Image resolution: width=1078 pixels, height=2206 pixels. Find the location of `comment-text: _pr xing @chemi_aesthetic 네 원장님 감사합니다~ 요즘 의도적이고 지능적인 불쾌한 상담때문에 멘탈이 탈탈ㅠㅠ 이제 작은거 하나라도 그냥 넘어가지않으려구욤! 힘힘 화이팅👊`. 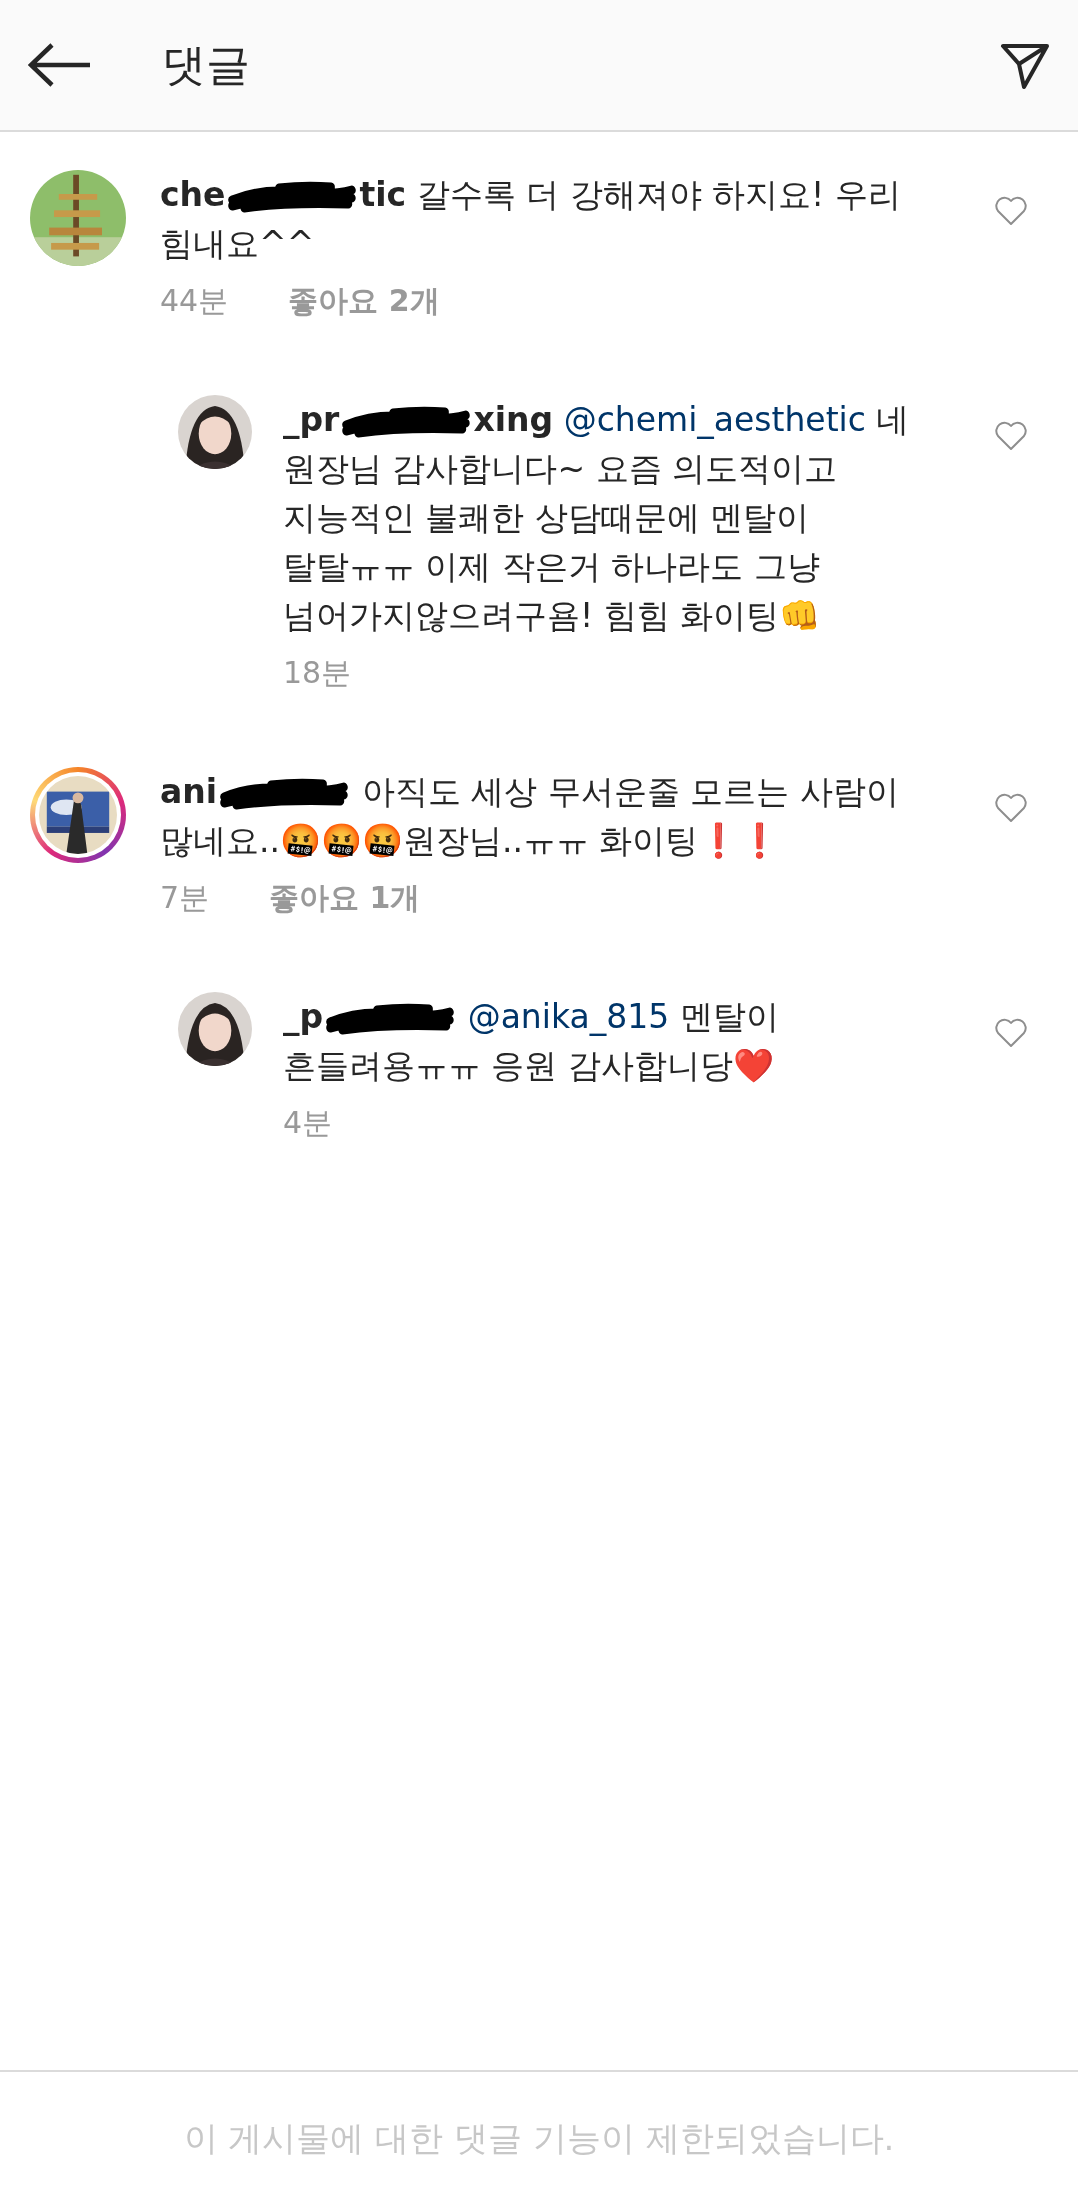

comment-text: _pr xing @chemi_aesthetic 네 원장님 감사합니다~ 요즘 의도적이고 지능적인 불쾌한 상담때문에 멘탈이 탈탈ㅠㅠ 이제 작은거 하나라도 그냥 넘어가지않으려구욤! 힘힘 화이팅👊 is located at coordinates (597, 518).